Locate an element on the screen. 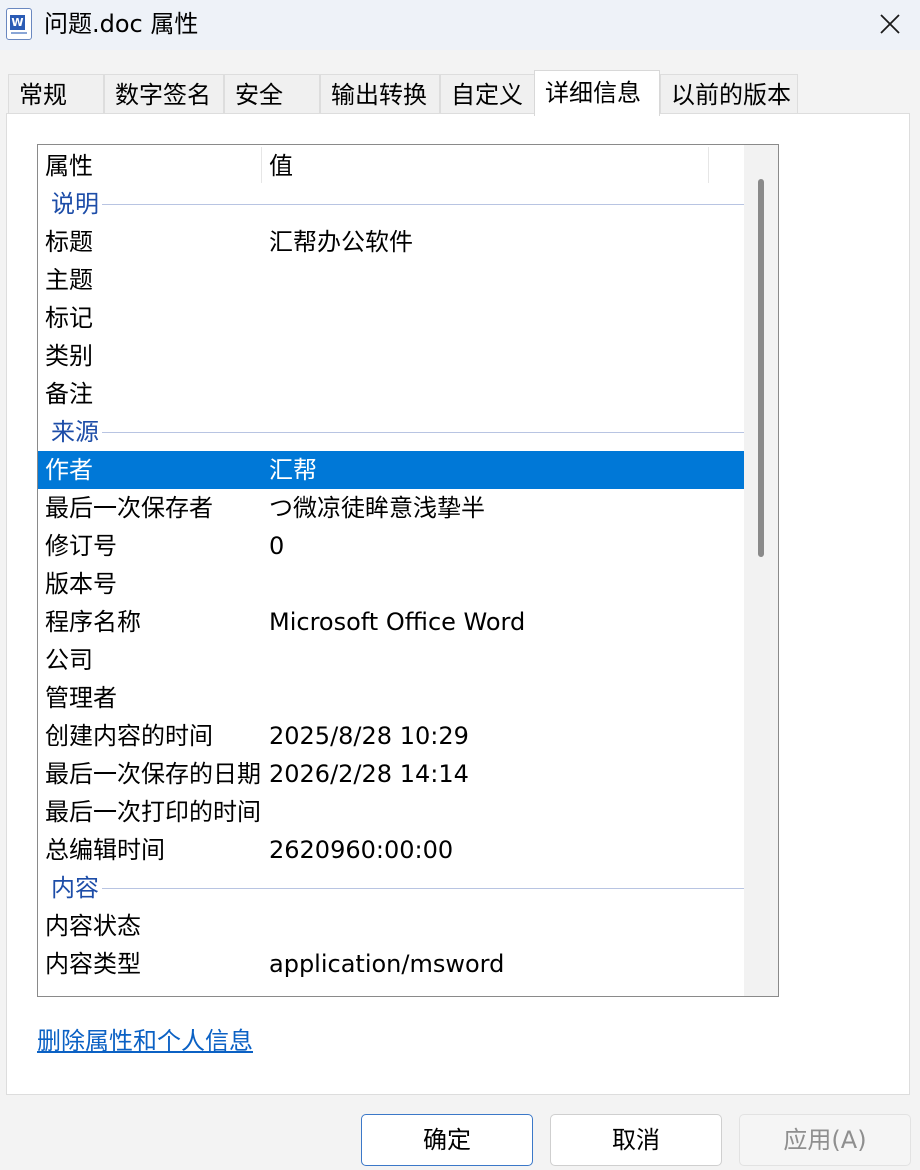  close-button is located at coordinates (890, 24).